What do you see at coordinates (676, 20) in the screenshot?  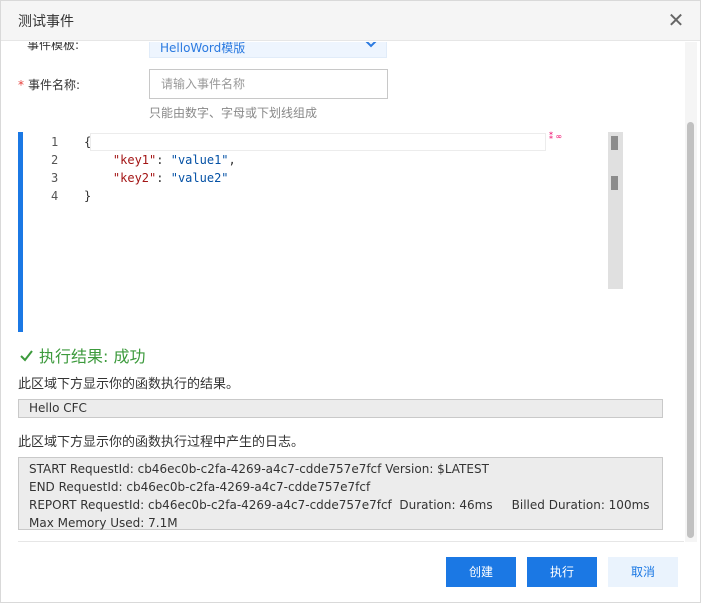 I see `close-icon: ✕` at bounding box center [676, 20].